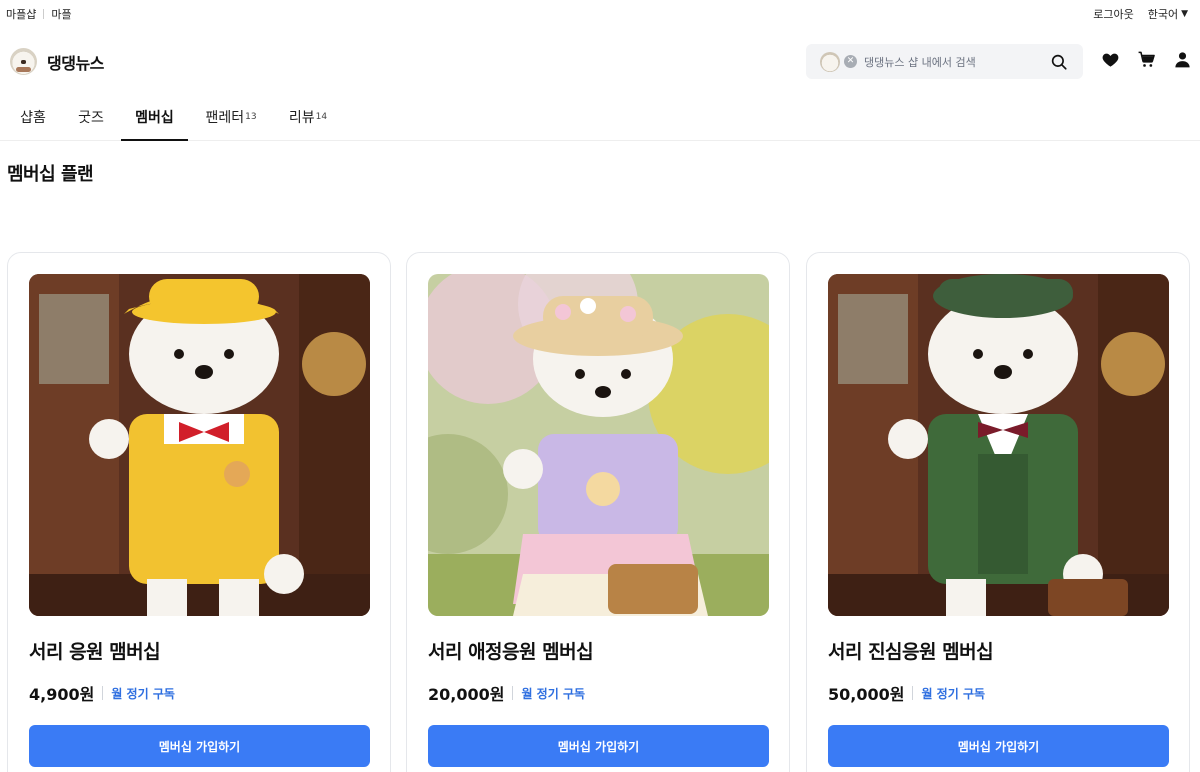  I want to click on section-title: 멤버십 플랜, so click(50, 174).